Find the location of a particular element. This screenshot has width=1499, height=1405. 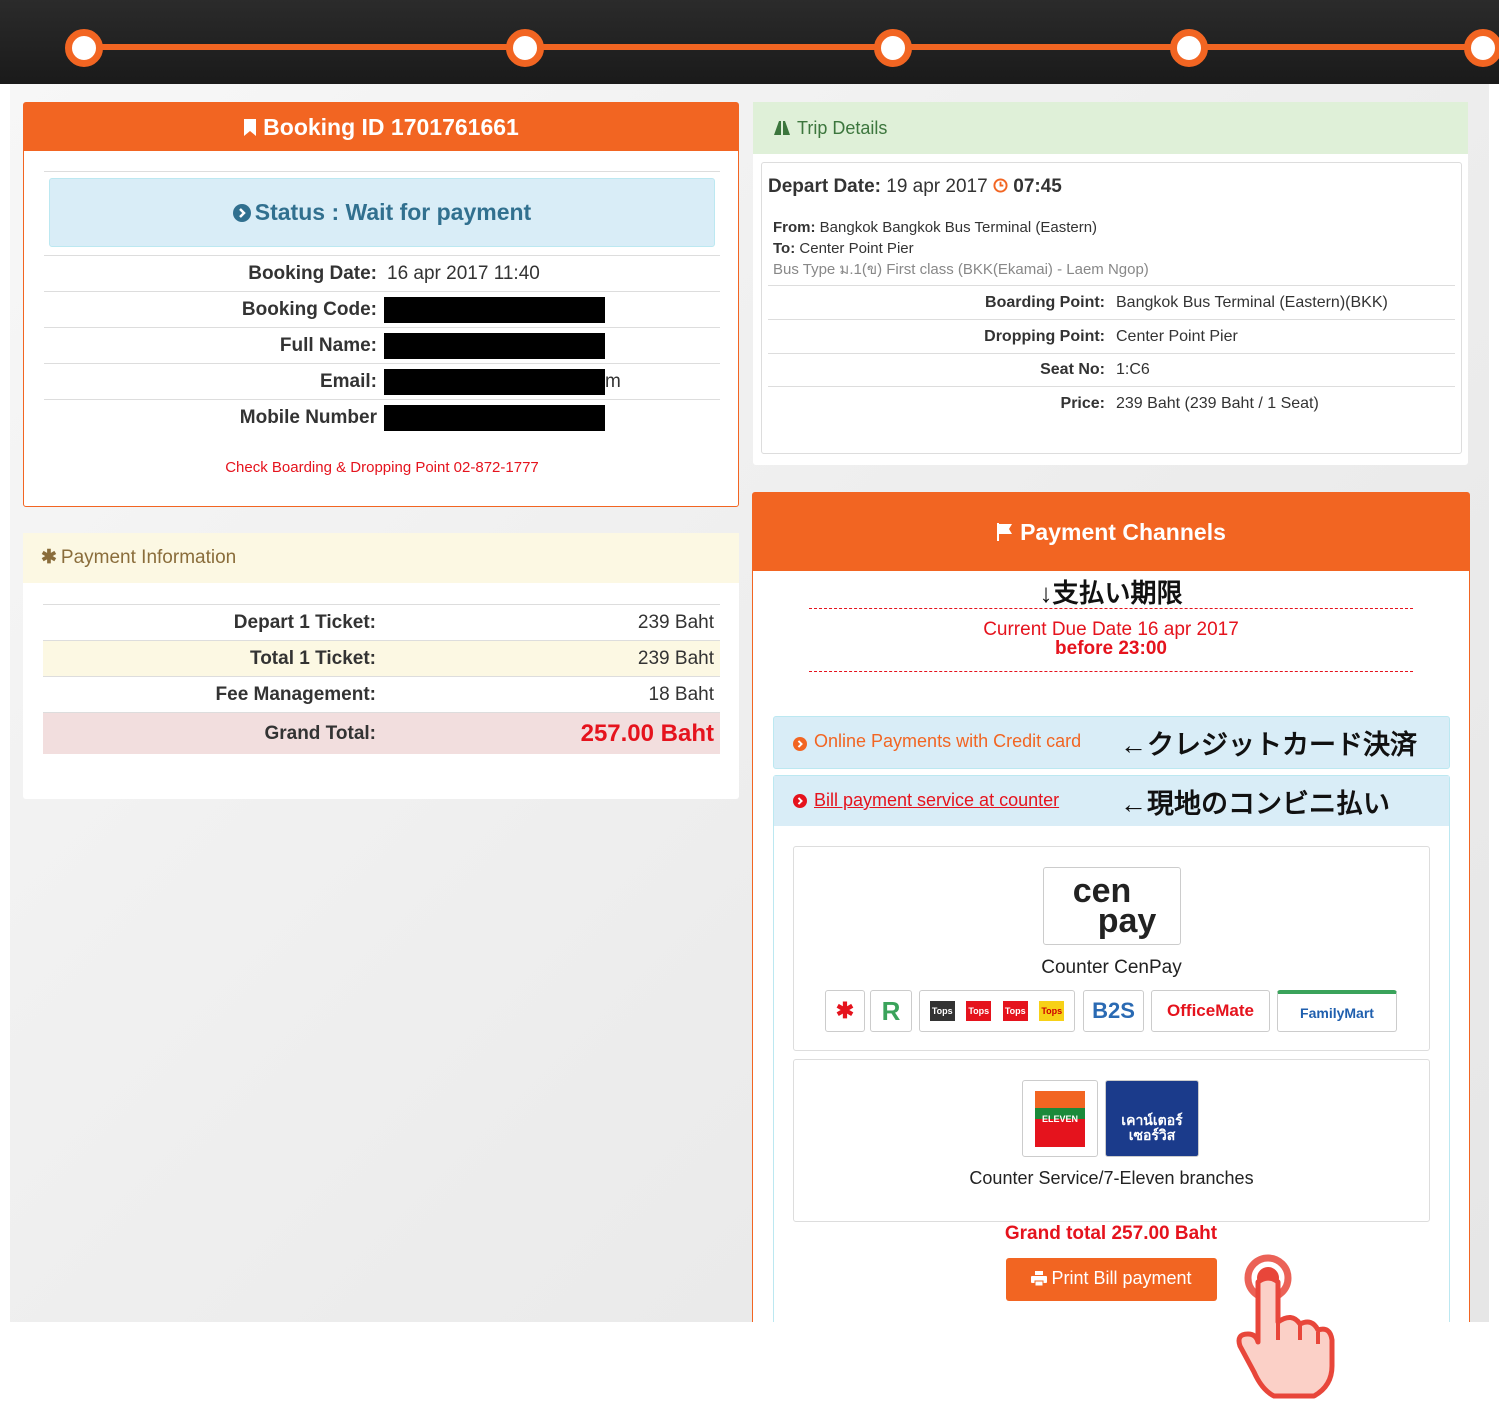

robinson-logo: R is located at coordinates (891, 1011).